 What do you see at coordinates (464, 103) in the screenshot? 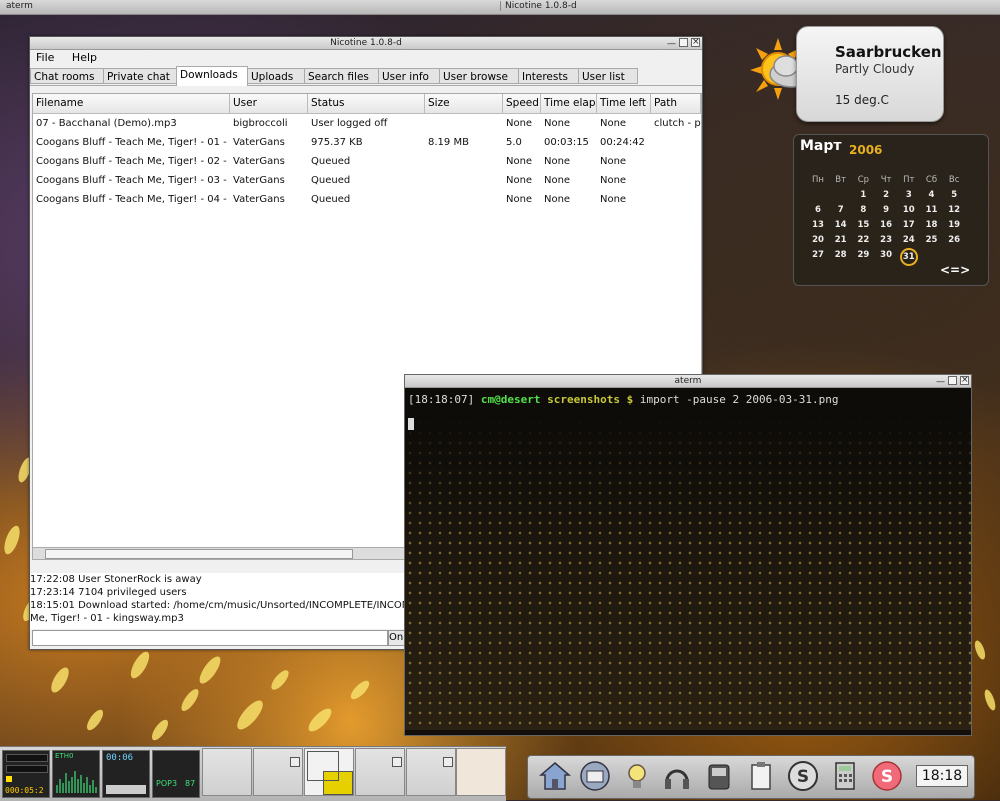
I see `col-size: Size` at bounding box center [464, 103].